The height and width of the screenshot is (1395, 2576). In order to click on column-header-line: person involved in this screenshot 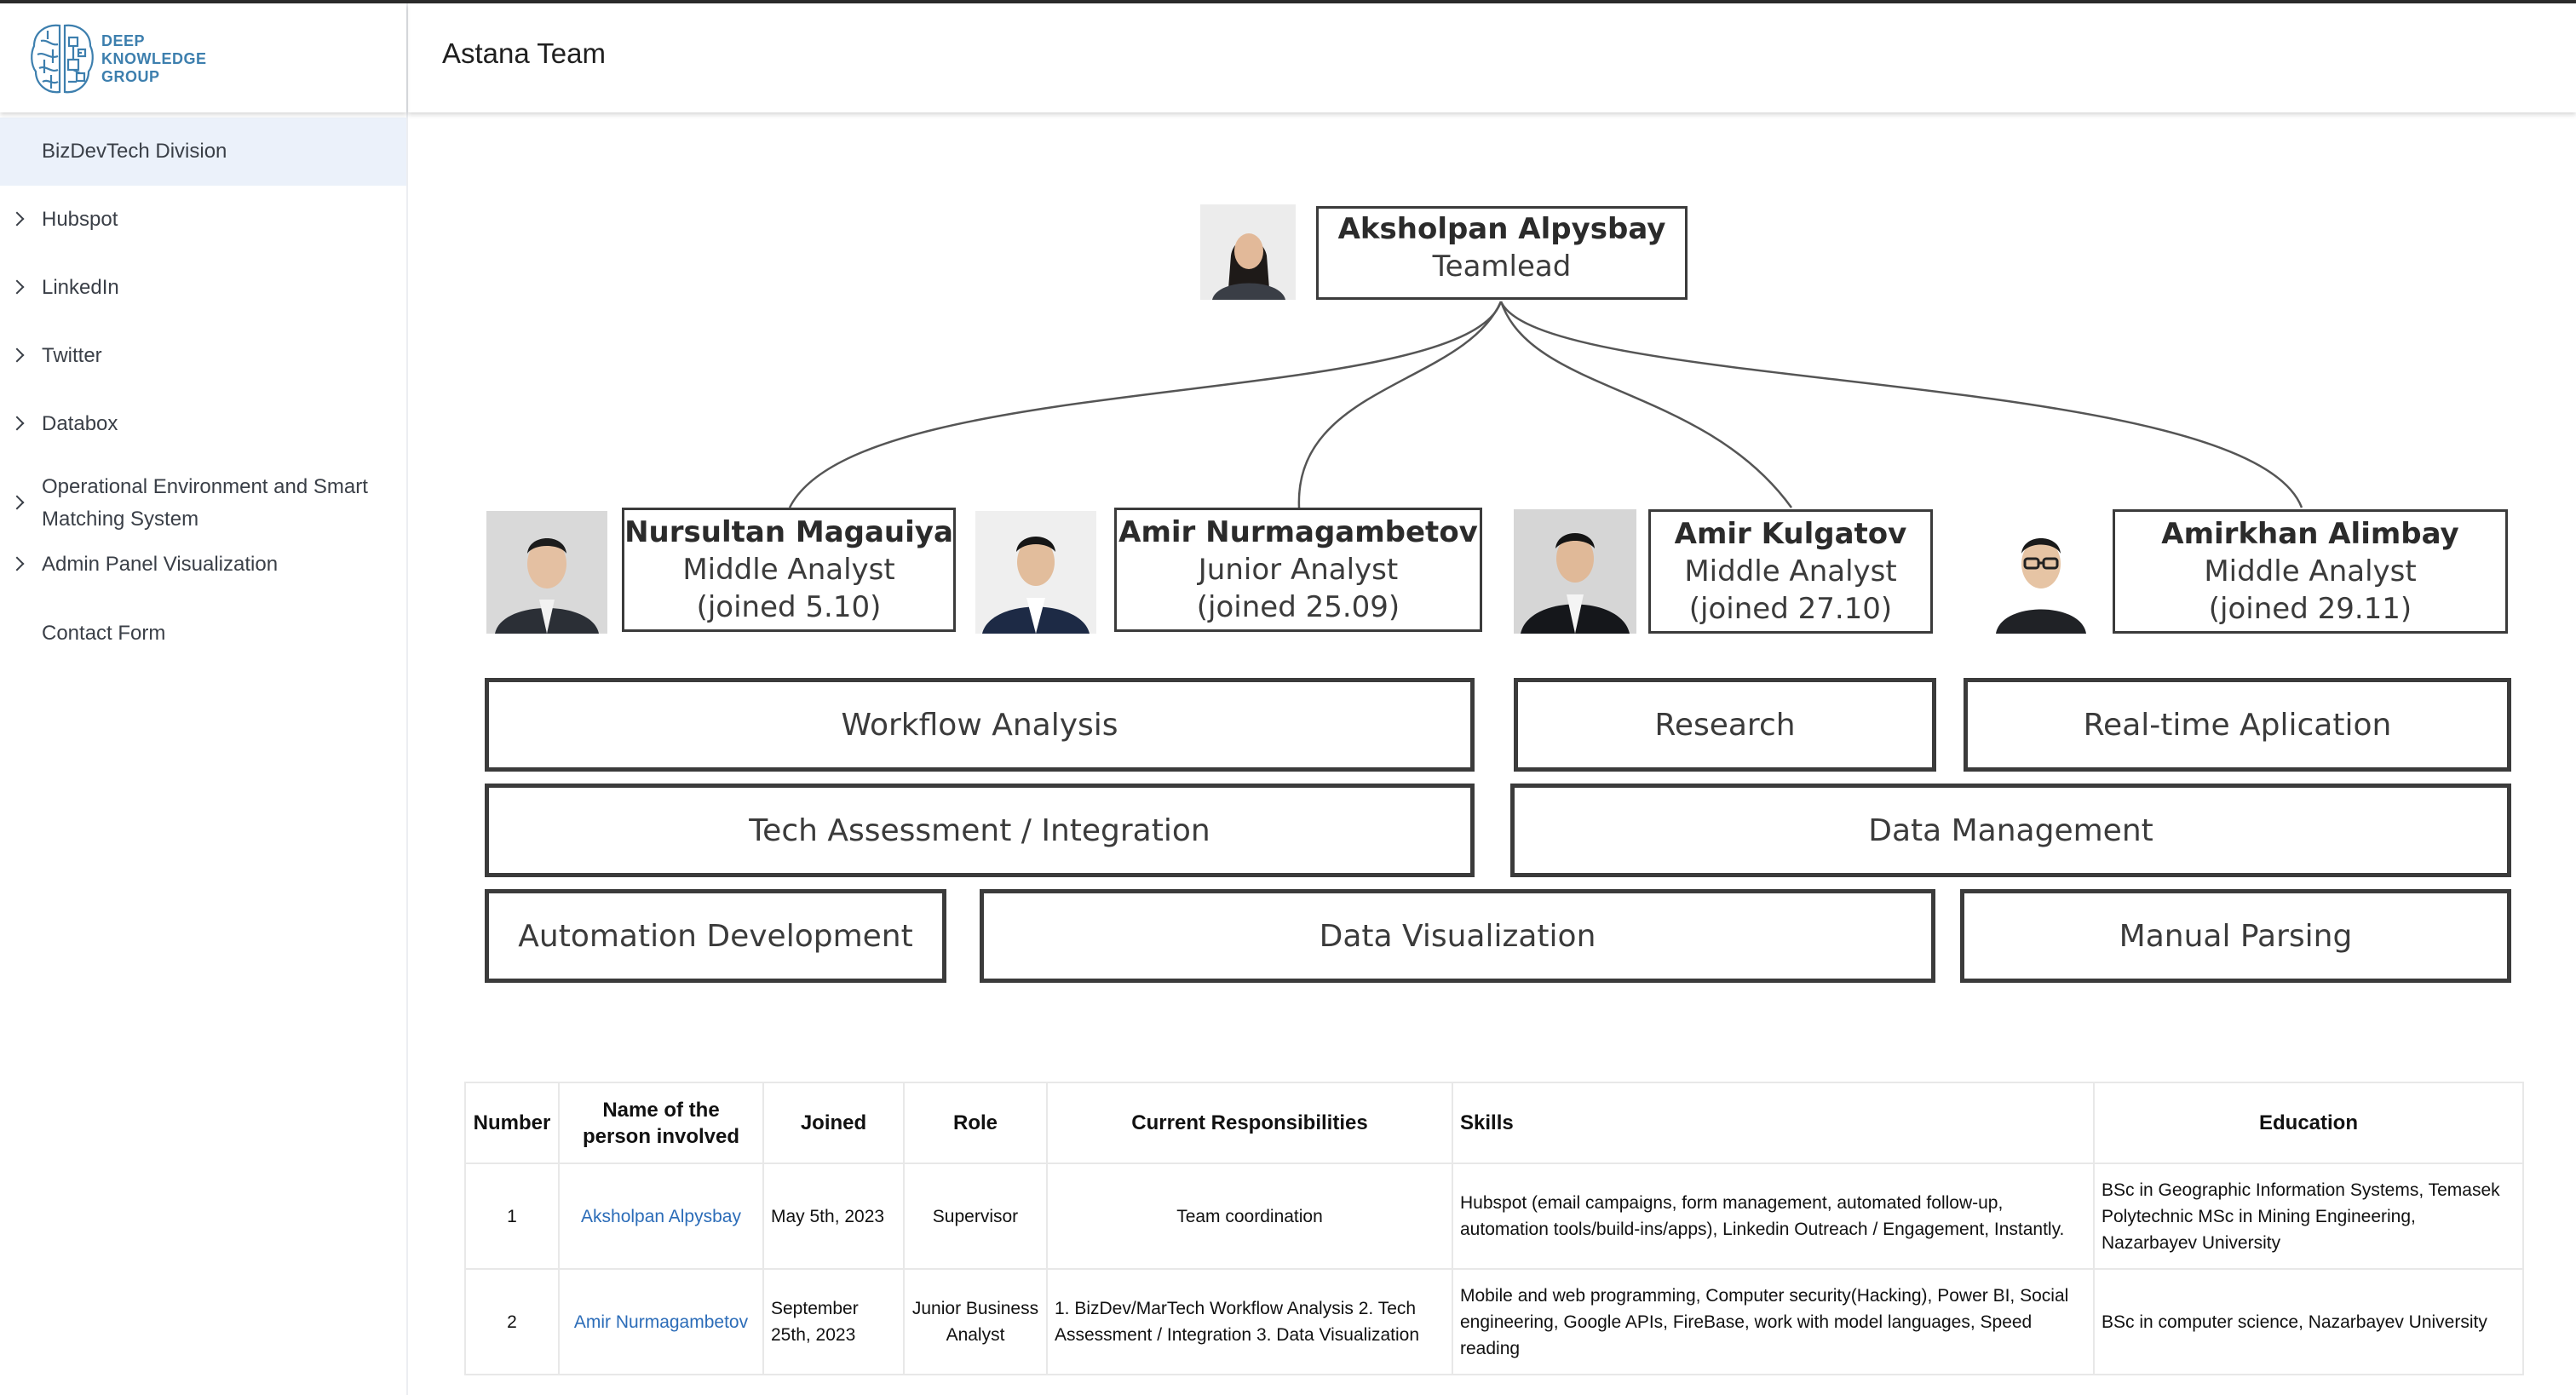, I will do `click(661, 1136)`.